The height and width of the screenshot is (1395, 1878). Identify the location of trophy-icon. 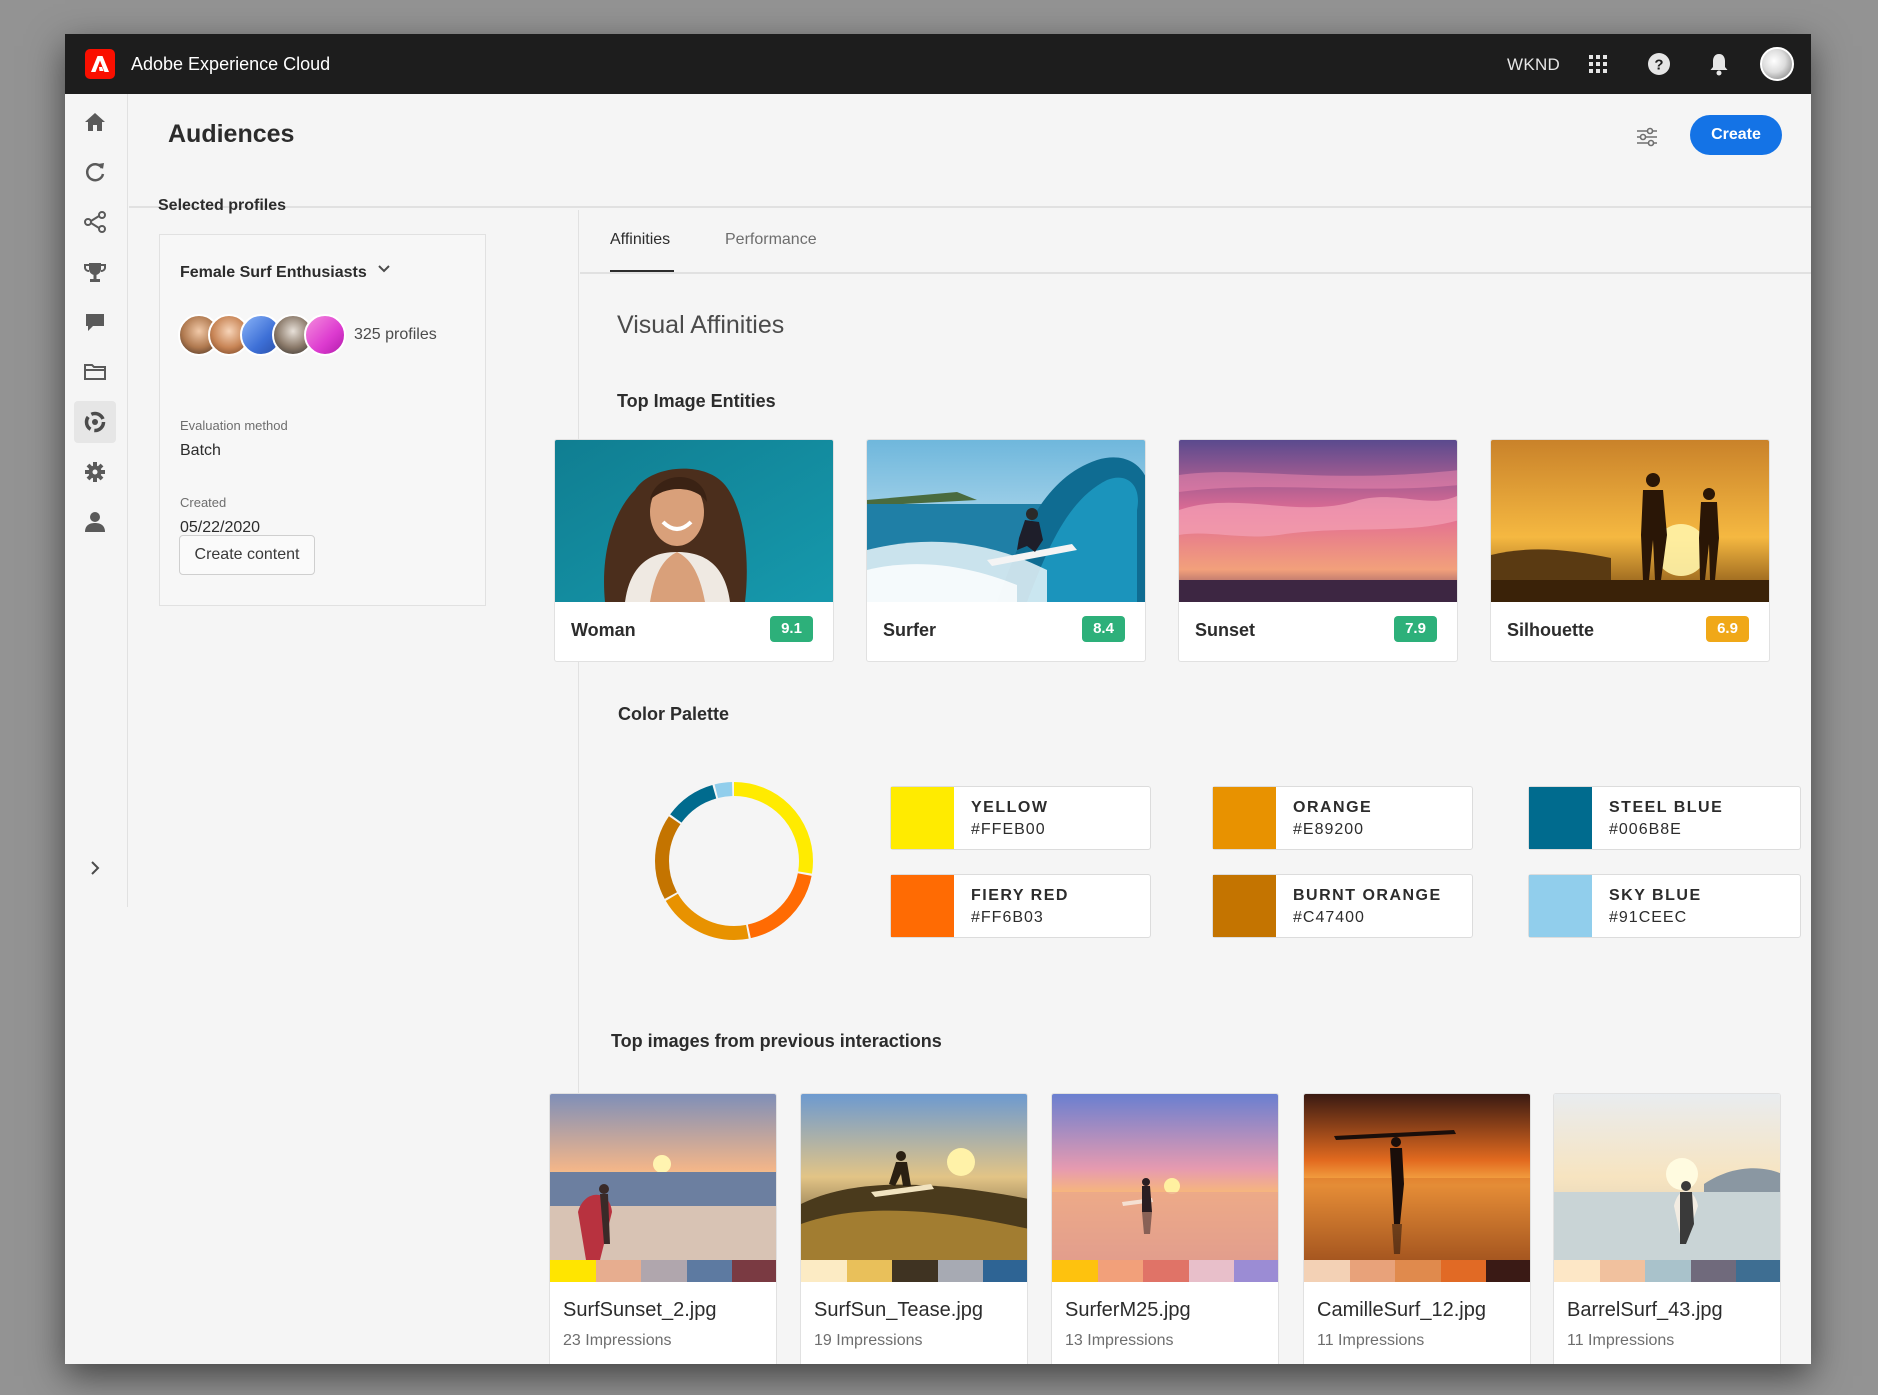
(95, 272).